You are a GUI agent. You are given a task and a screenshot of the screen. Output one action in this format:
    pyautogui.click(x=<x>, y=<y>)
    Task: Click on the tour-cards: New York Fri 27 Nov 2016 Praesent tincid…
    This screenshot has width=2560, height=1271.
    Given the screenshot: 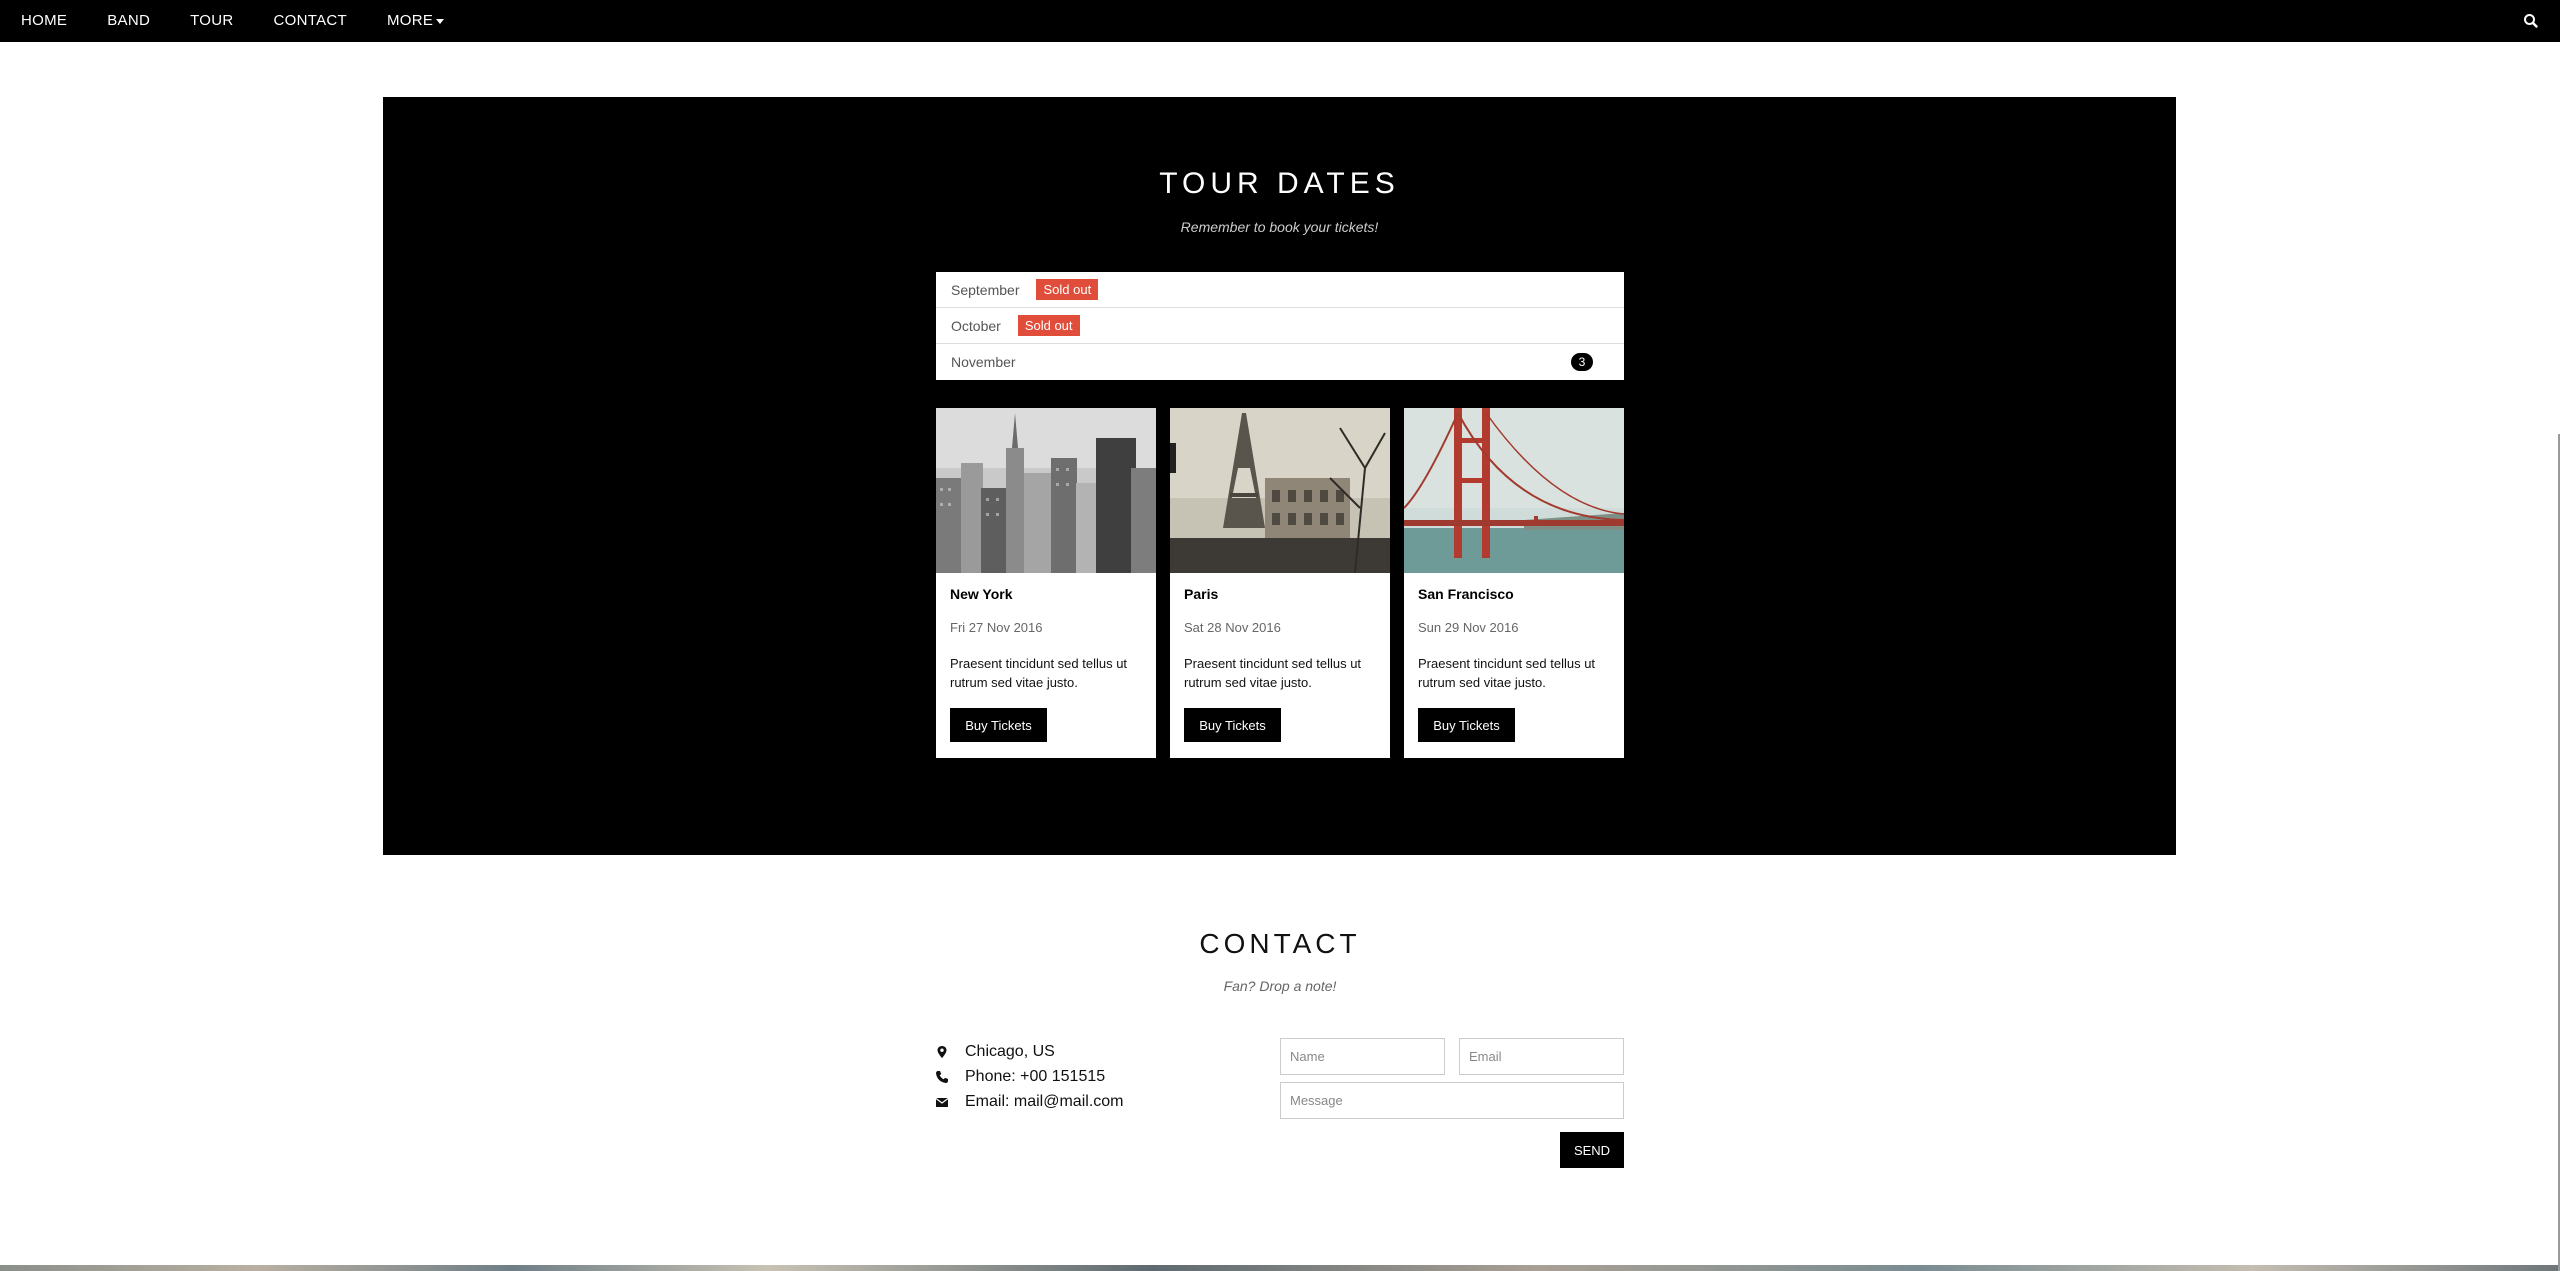 What is the action you would take?
    pyautogui.click(x=1280, y=583)
    